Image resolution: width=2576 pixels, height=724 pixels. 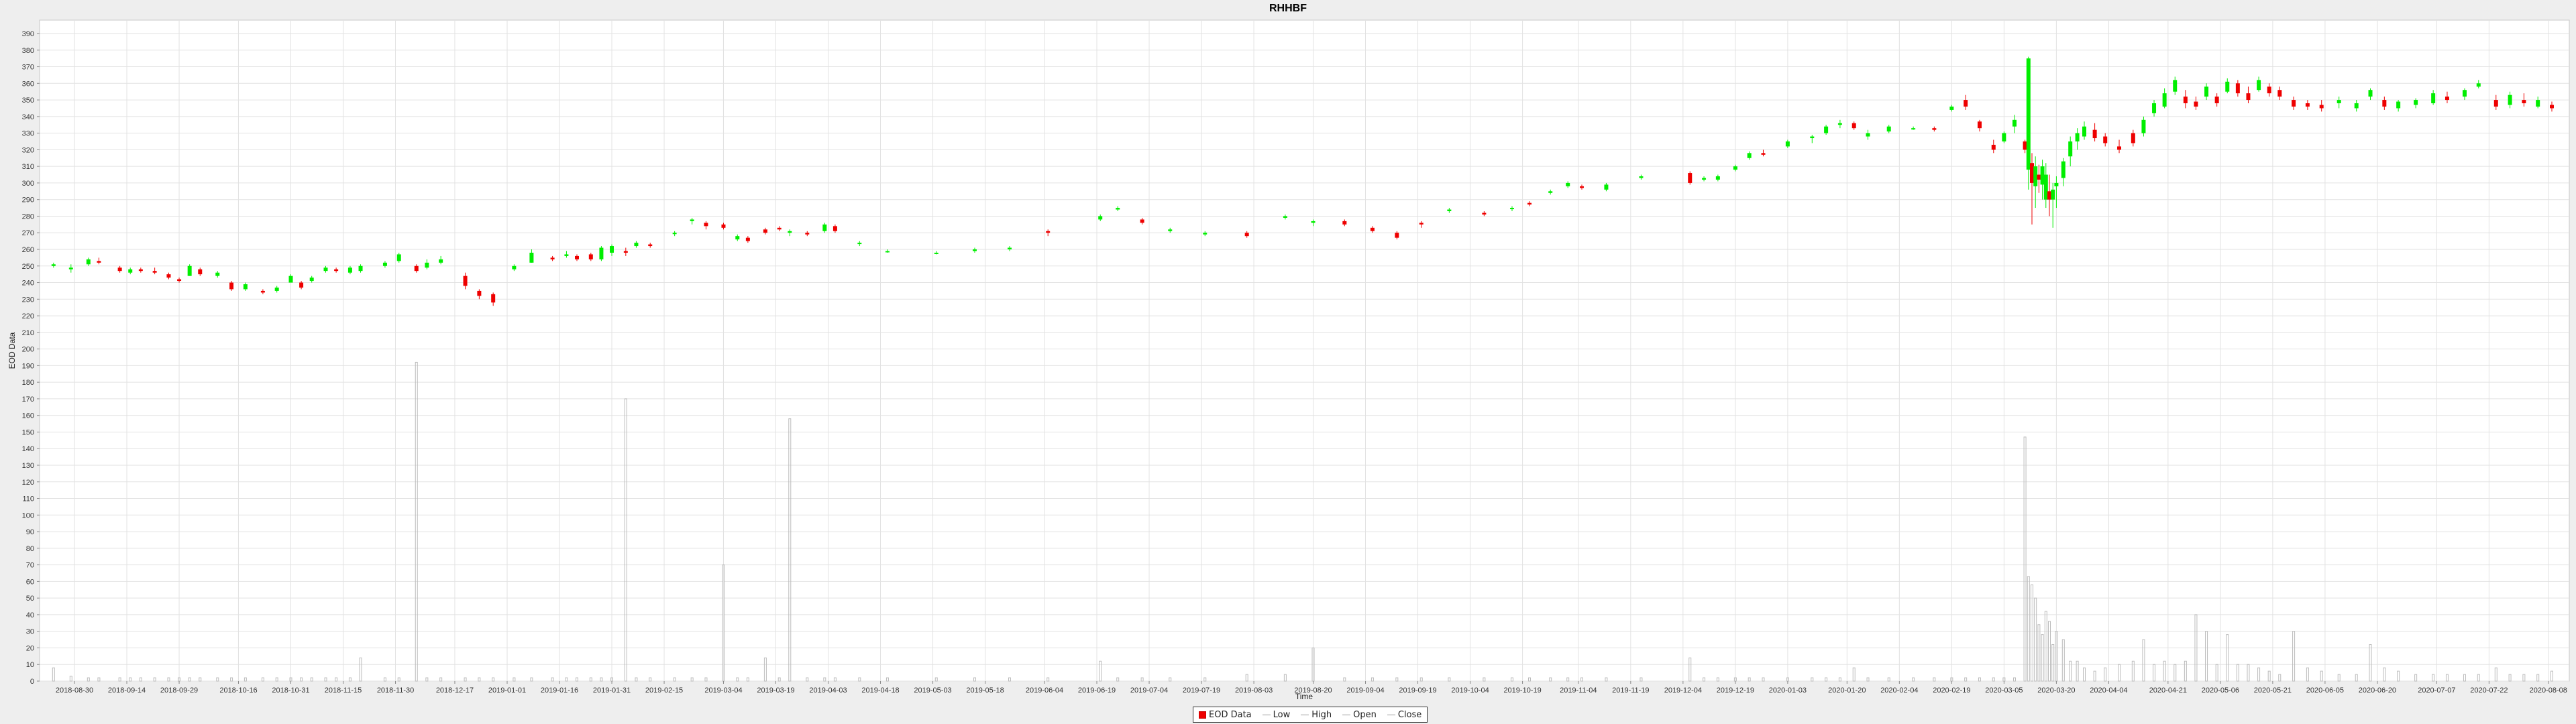 What do you see at coordinates (1359, 715) in the screenshot?
I see `legend-item-open: Open` at bounding box center [1359, 715].